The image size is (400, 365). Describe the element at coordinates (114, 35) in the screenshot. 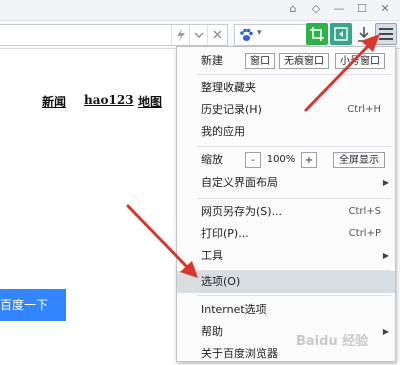

I see `address-bar` at that location.